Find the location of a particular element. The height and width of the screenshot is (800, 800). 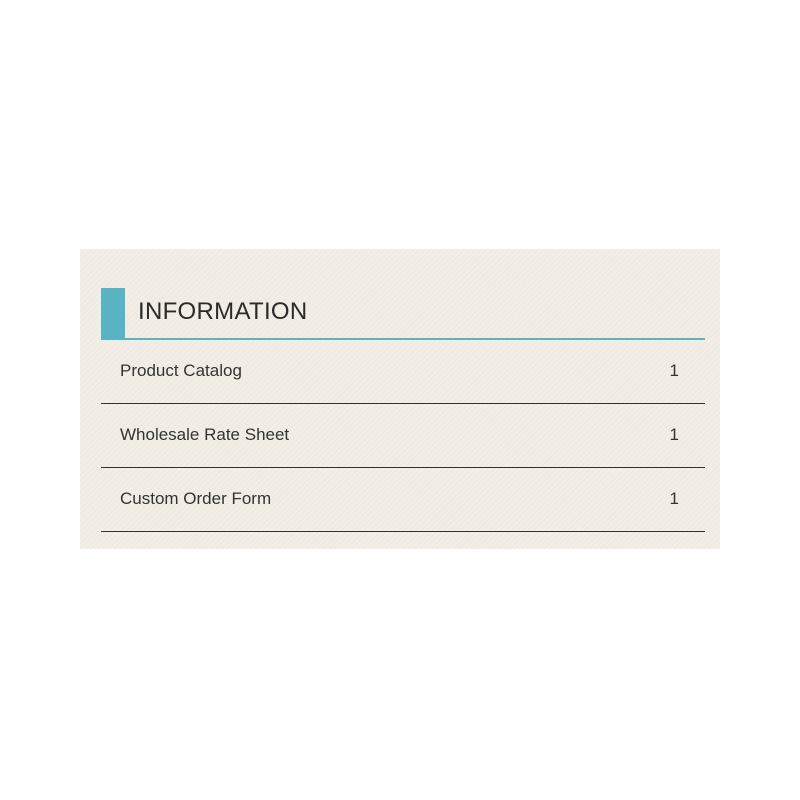

list-item-custom-order-form: Custom Order Form 1 is located at coordinates (403, 500).